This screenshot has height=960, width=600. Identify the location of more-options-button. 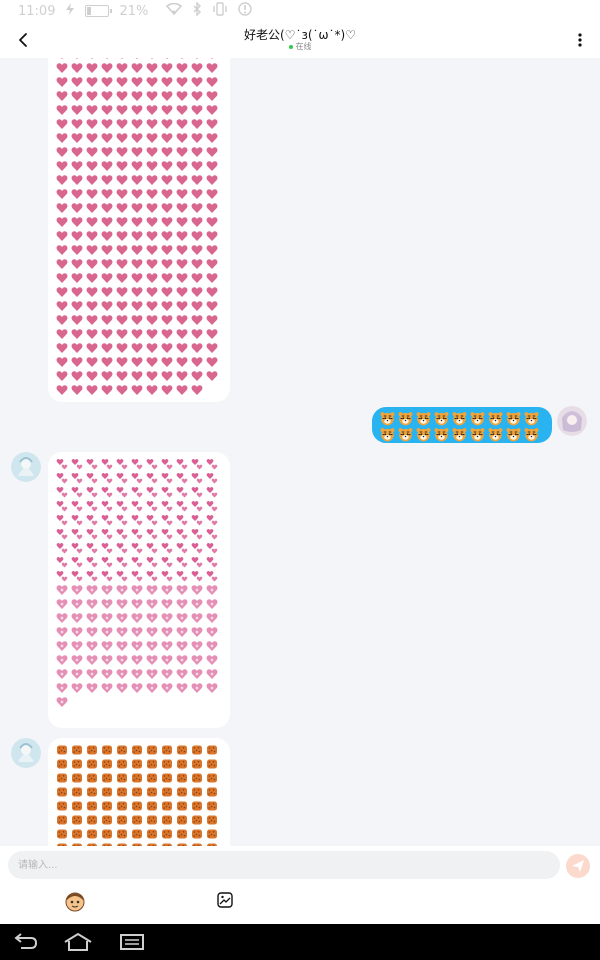
(580, 40).